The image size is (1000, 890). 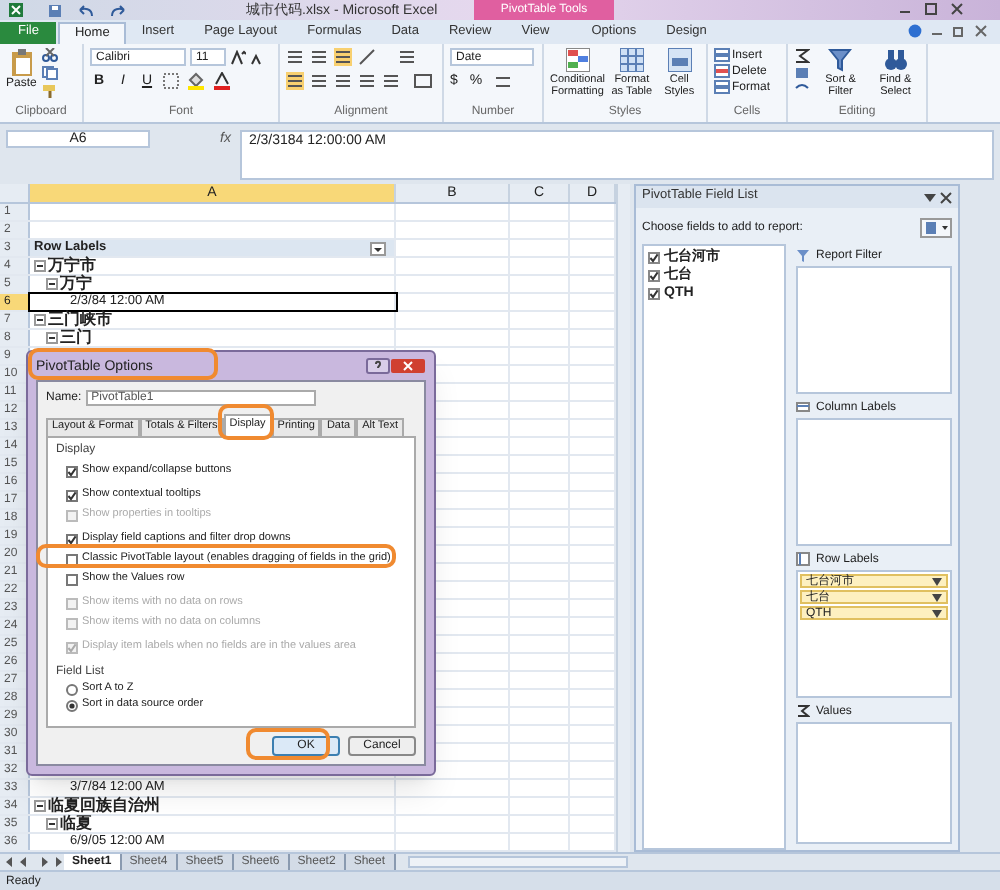 What do you see at coordinates (803, 407) in the screenshot?
I see `column-area-icon` at bounding box center [803, 407].